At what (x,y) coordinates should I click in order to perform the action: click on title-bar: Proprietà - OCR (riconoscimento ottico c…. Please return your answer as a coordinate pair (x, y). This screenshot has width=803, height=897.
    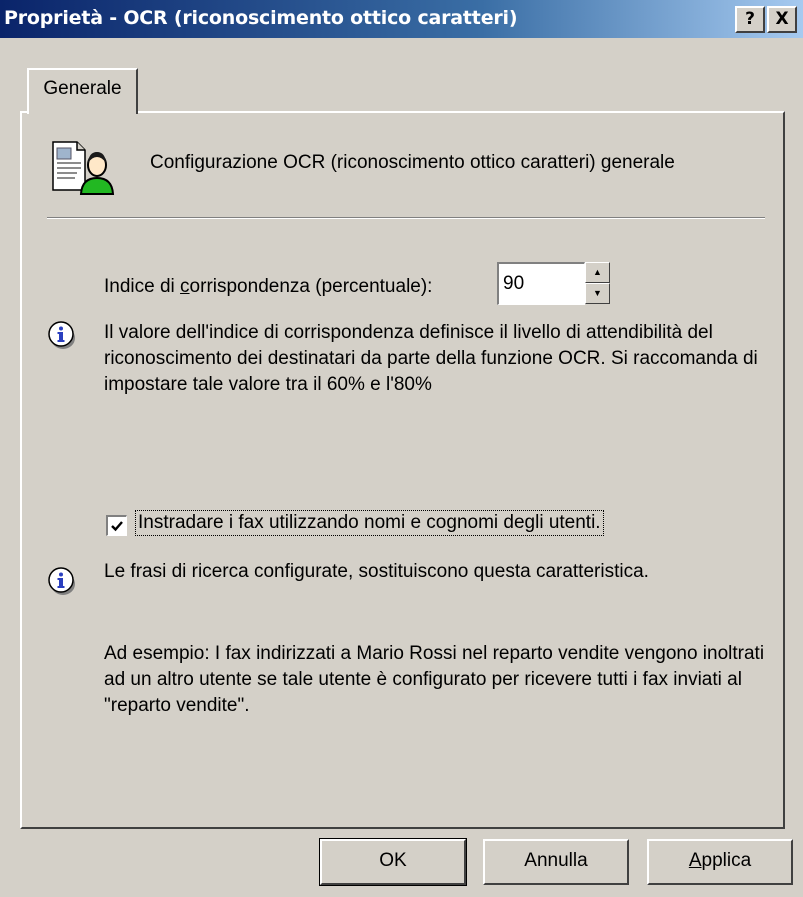
    Looking at the image, I should click on (401, 19).